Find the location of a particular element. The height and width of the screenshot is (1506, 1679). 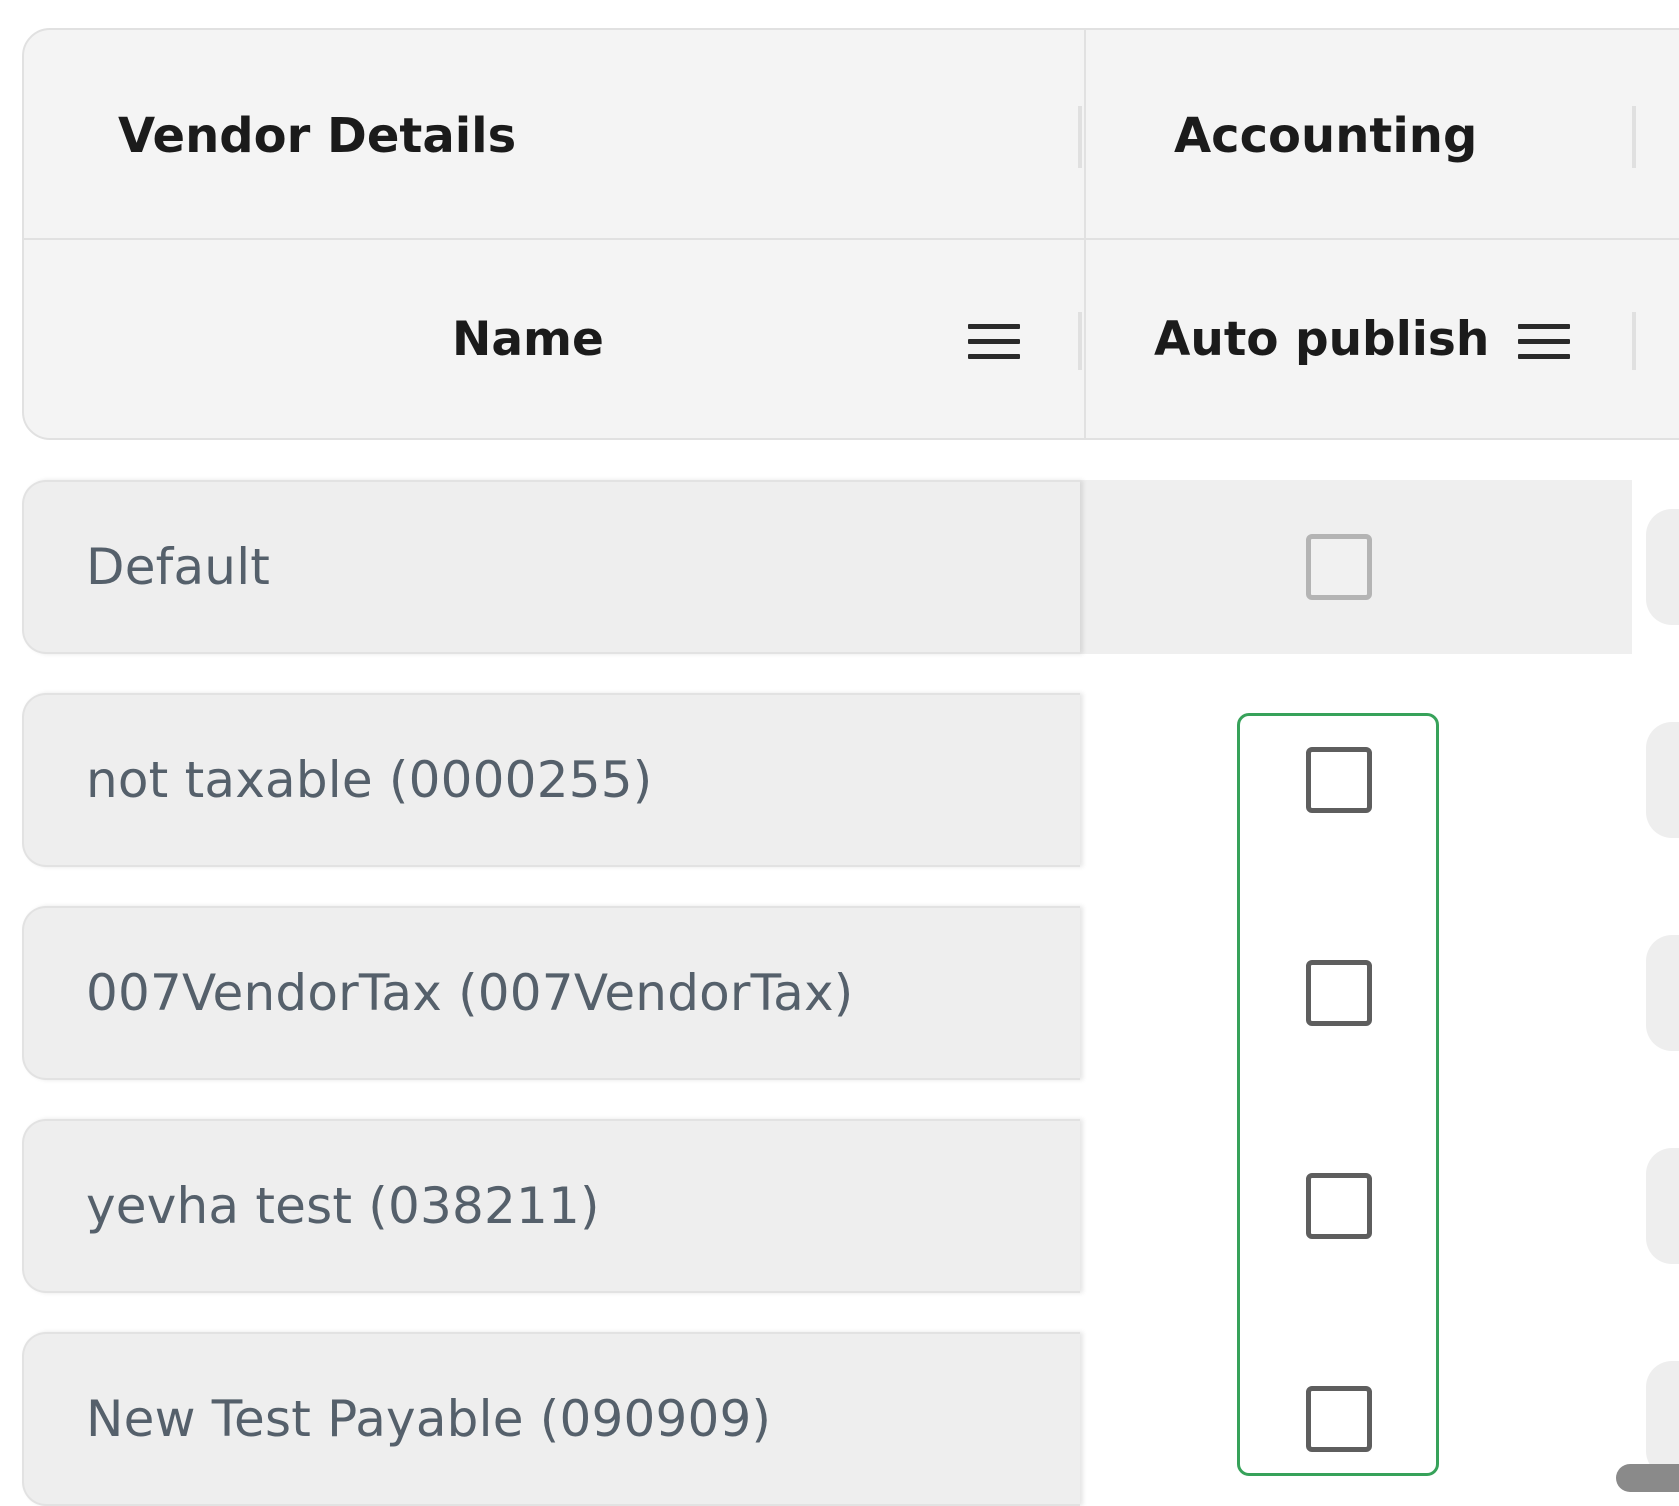

column-divider is located at coordinates (1085, 234).